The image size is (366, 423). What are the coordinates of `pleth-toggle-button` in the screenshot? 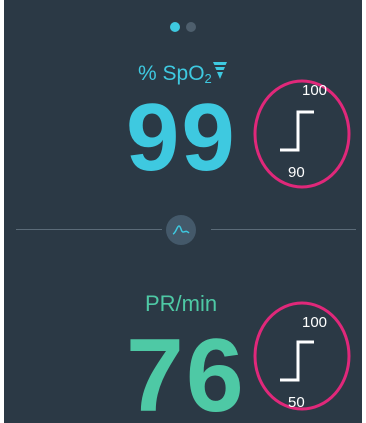 It's located at (181, 230).